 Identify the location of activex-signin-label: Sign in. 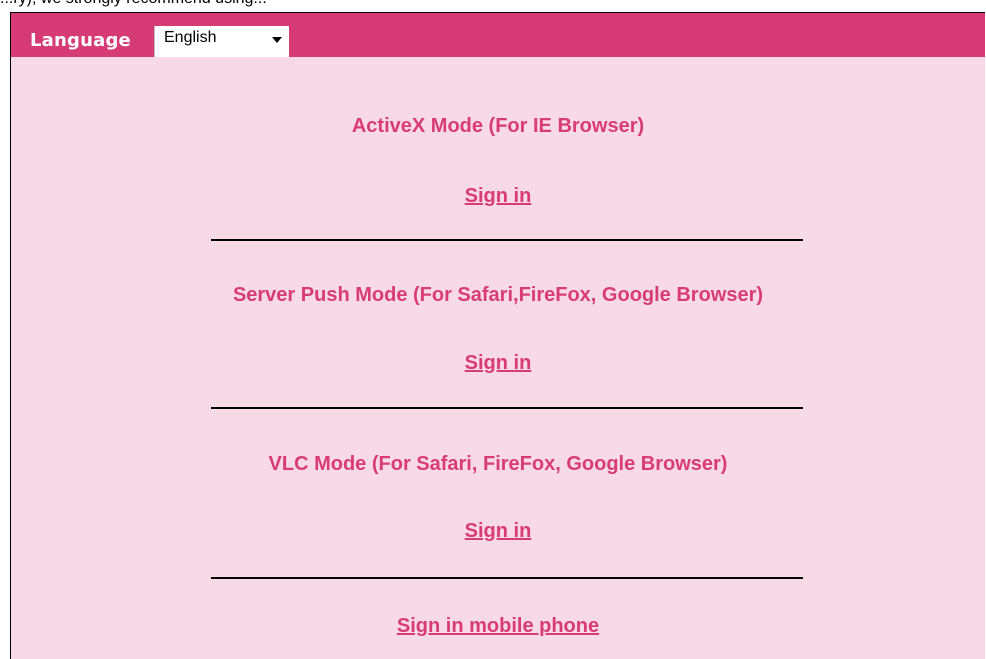
(498, 196).